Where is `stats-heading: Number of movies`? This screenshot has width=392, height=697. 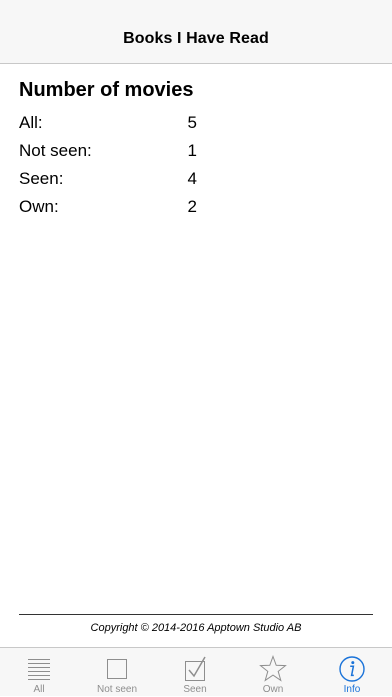 stats-heading: Number of movies is located at coordinates (106, 90).